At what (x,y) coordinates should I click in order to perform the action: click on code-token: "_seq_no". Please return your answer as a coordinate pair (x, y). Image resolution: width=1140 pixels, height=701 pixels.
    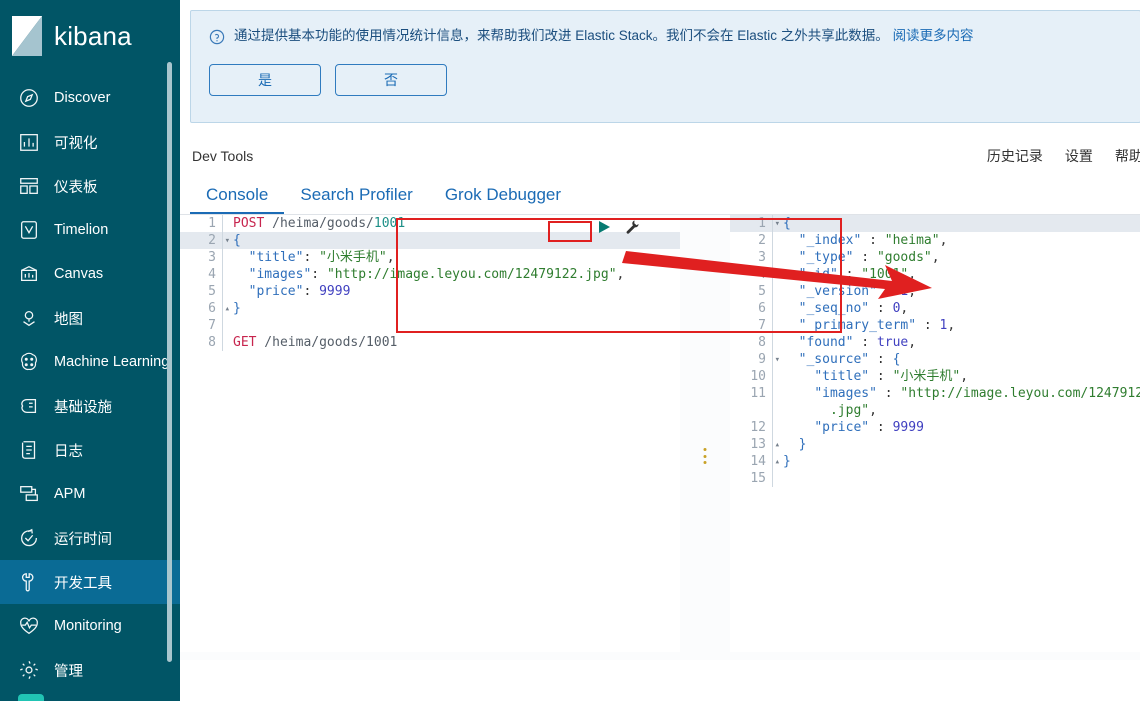
    Looking at the image, I should click on (834, 308).